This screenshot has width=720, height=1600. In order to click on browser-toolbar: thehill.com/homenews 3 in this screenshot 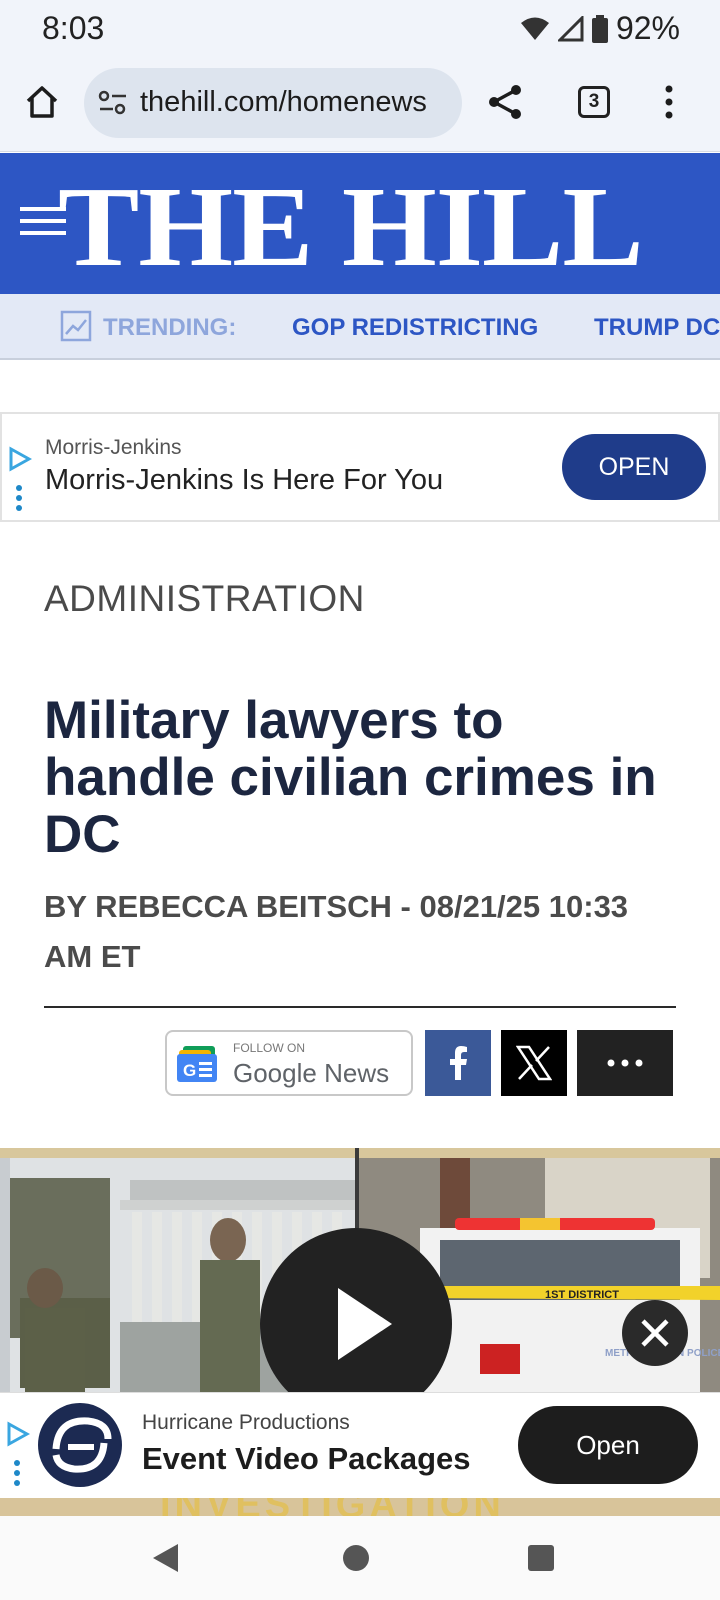, I will do `click(360, 104)`.